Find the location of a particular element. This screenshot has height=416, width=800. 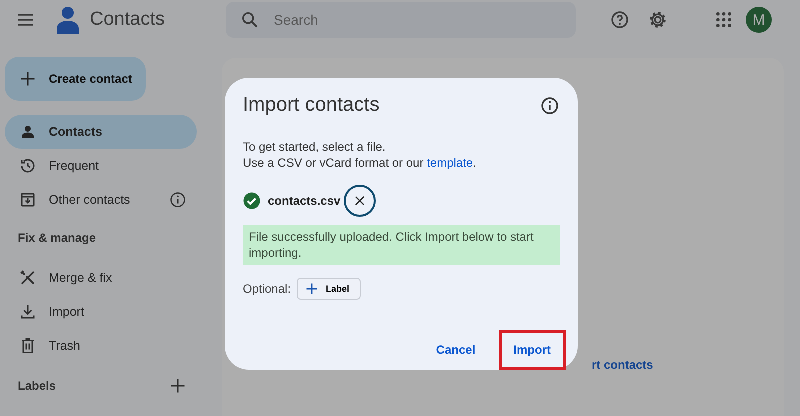

template-link: template is located at coordinates (450, 163).